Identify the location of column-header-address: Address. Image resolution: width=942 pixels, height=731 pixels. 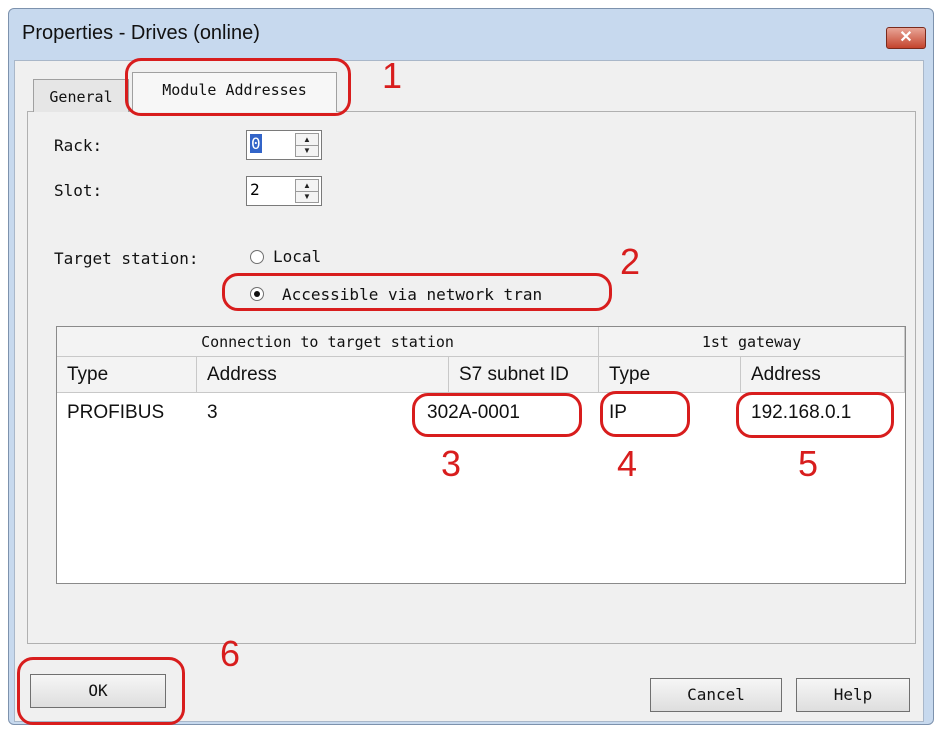
(323, 375).